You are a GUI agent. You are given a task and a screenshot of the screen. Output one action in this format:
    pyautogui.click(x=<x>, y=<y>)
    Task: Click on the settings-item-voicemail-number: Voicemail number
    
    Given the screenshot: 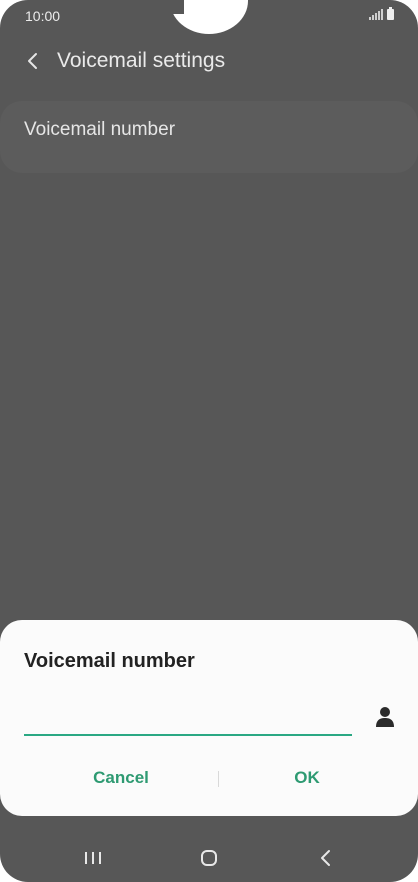 What is the action you would take?
    pyautogui.click(x=209, y=137)
    